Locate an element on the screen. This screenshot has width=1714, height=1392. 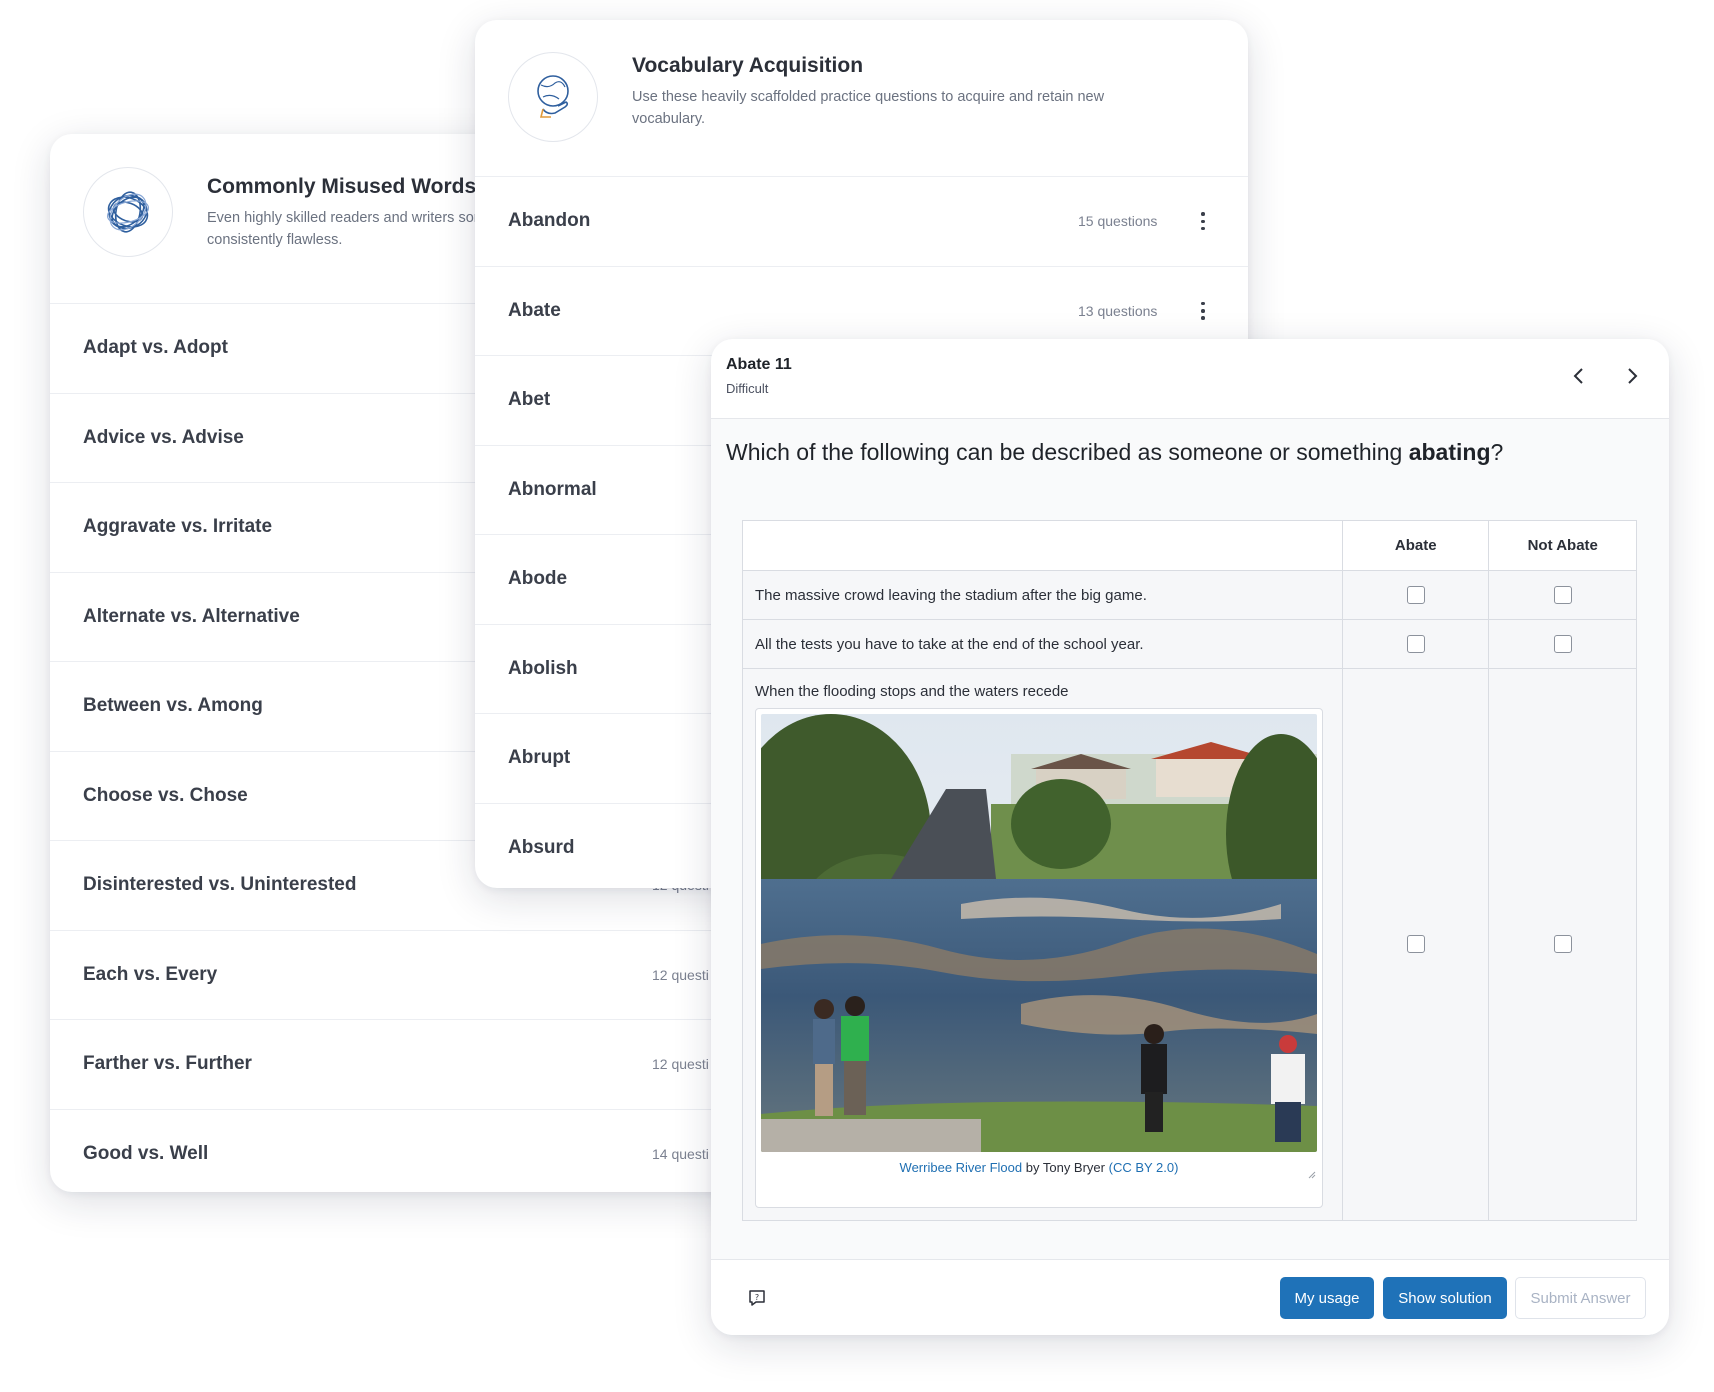
show-solution-button: Show solution is located at coordinates (1445, 1298).